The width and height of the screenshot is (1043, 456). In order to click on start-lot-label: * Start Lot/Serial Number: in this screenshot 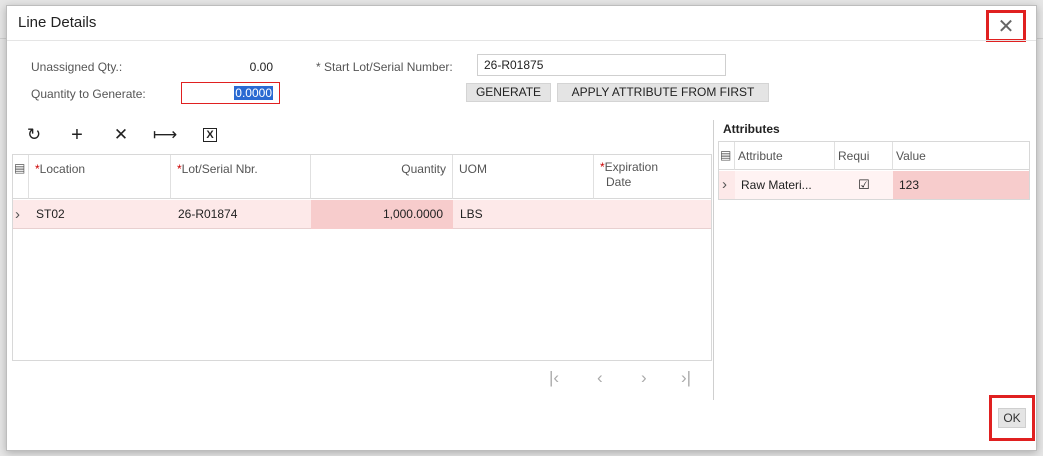, I will do `click(384, 67)`.